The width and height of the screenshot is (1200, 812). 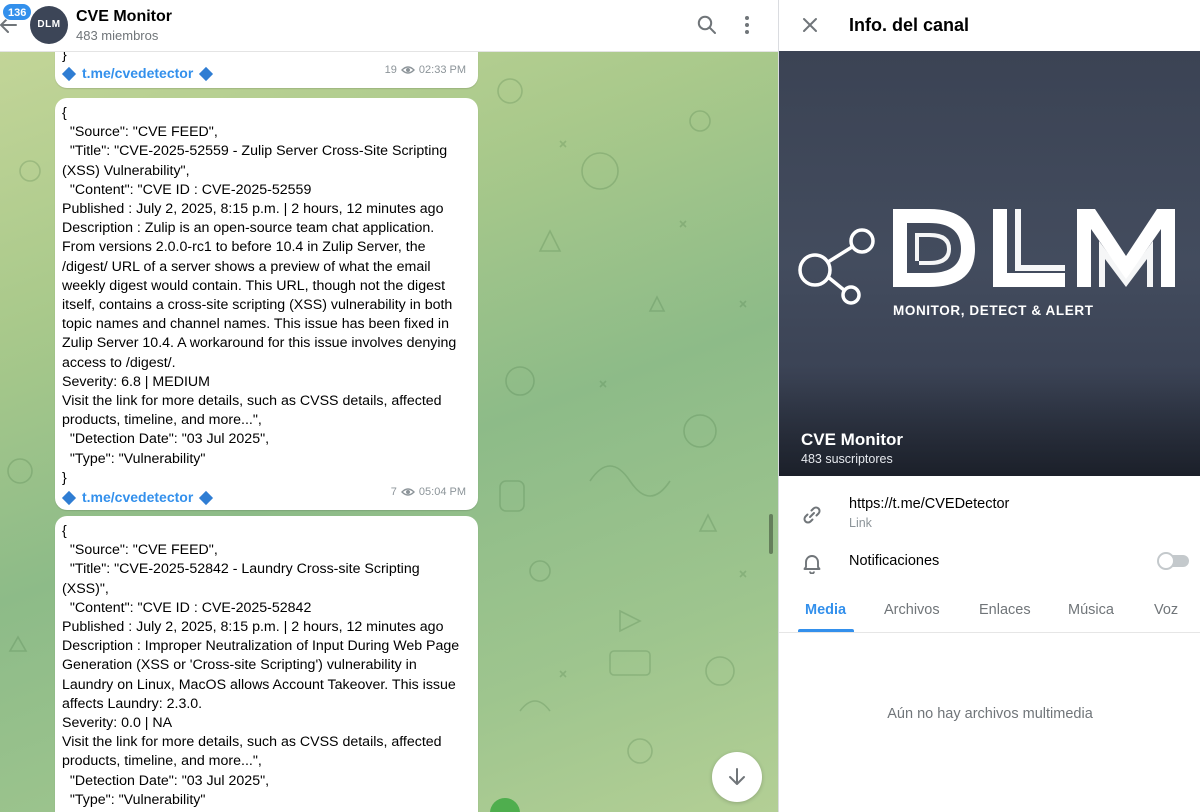 What do you see at coordinates (393, 491) in the screenshot?
I see `view-count: 7` at bounding box center [393, 491].